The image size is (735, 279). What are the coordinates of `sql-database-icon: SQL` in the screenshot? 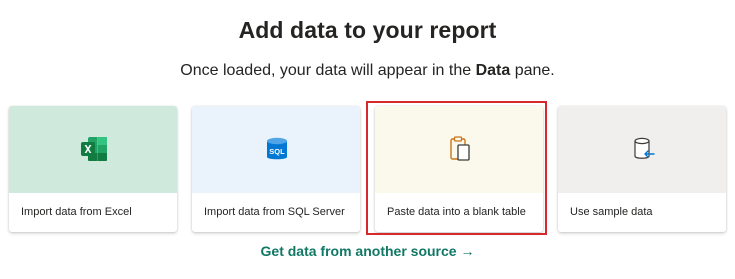 It's located at (277, 148).